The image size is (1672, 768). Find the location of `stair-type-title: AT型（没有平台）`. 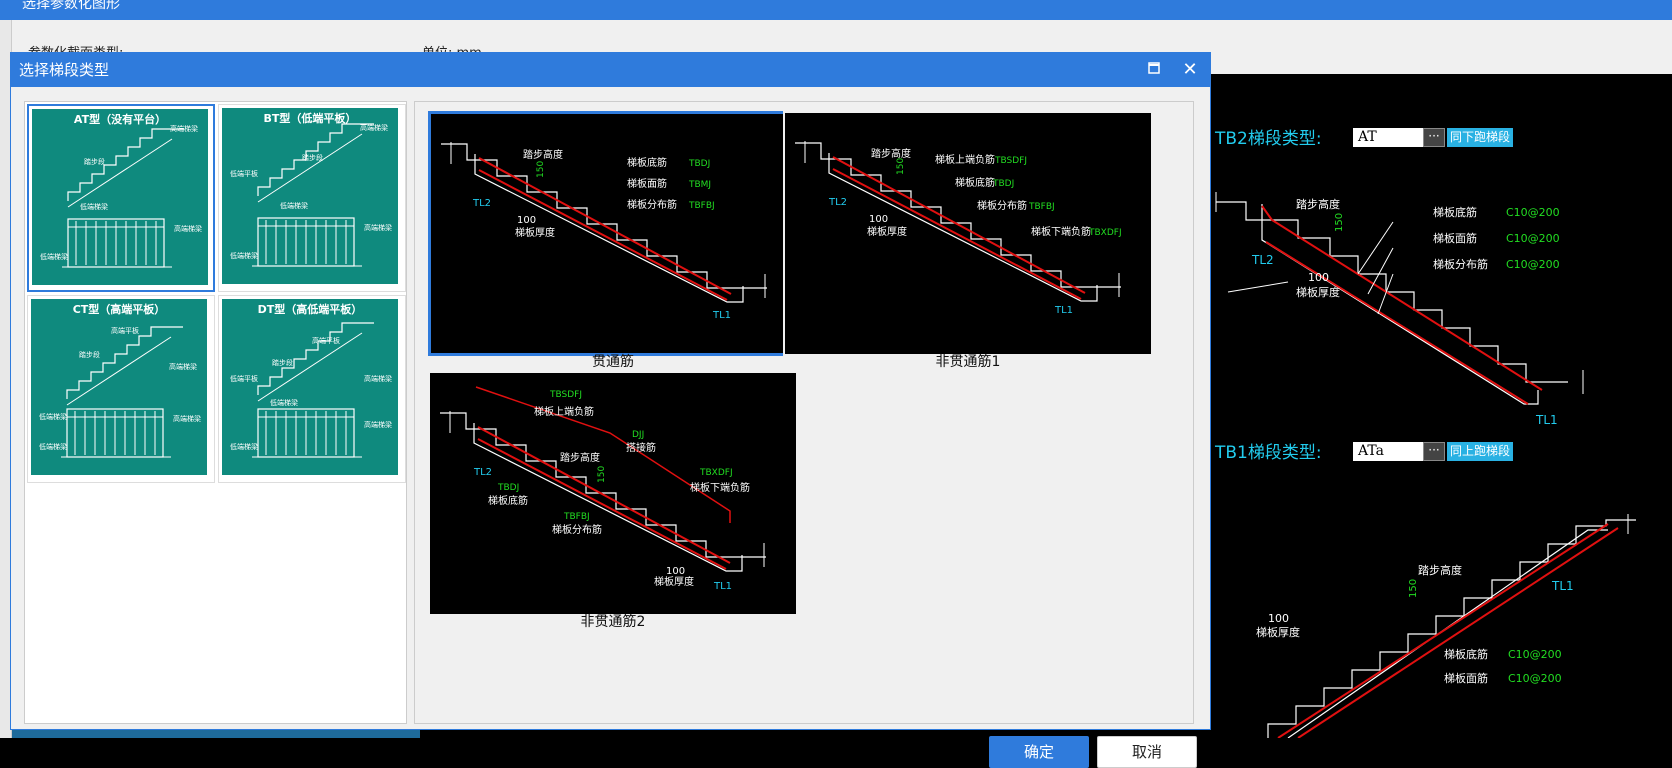

stair-type-title: AT型（没有平台） is located at coordinates (120, 119).